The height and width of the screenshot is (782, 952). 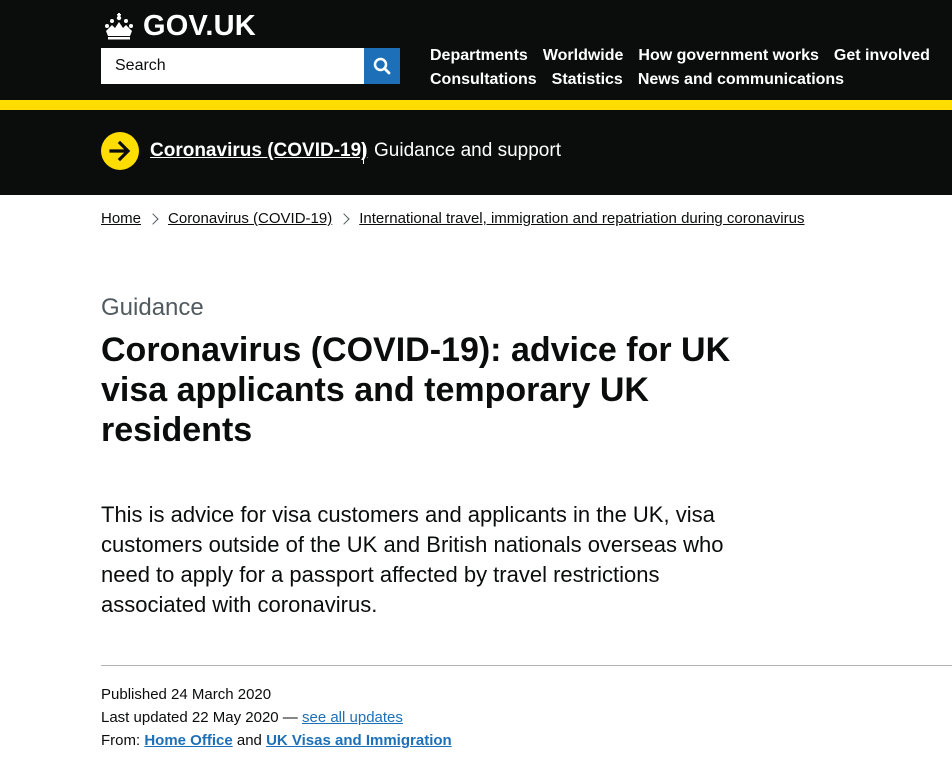 What do you see at coordinates (741, 80) in the screenshot?
I see `nav-news-and-communications: News and communications` at bounding box center [741, 80].